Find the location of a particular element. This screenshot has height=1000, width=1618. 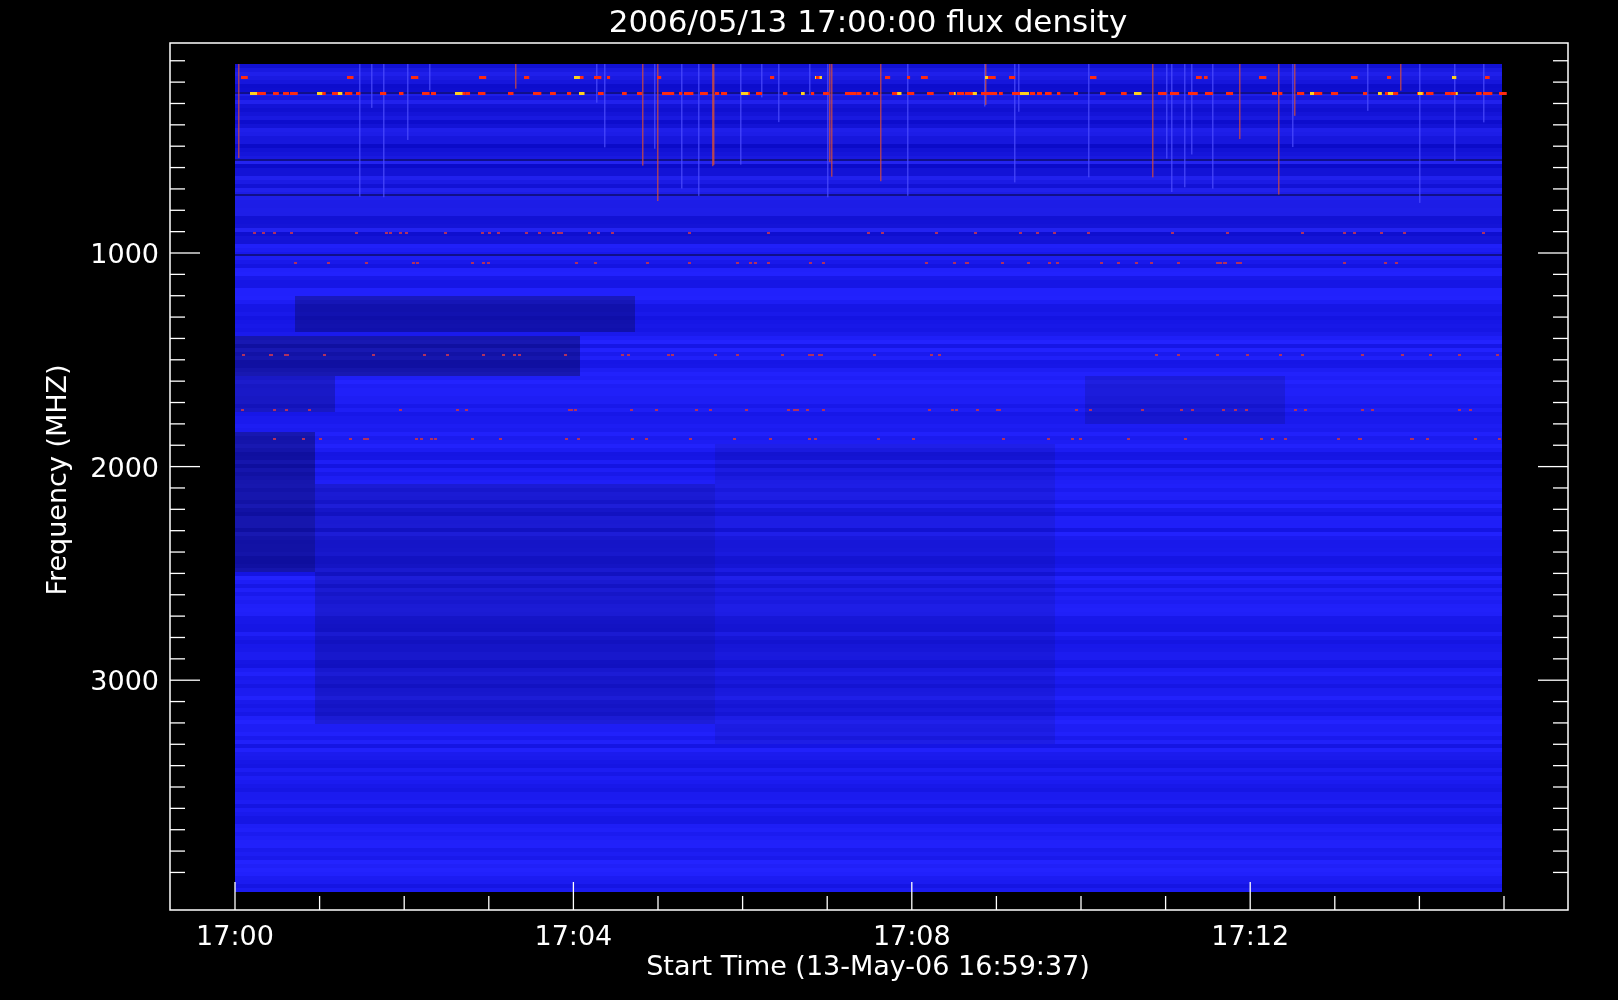

x-tick-label: 17:12 is located at coordinates (1250, 935).